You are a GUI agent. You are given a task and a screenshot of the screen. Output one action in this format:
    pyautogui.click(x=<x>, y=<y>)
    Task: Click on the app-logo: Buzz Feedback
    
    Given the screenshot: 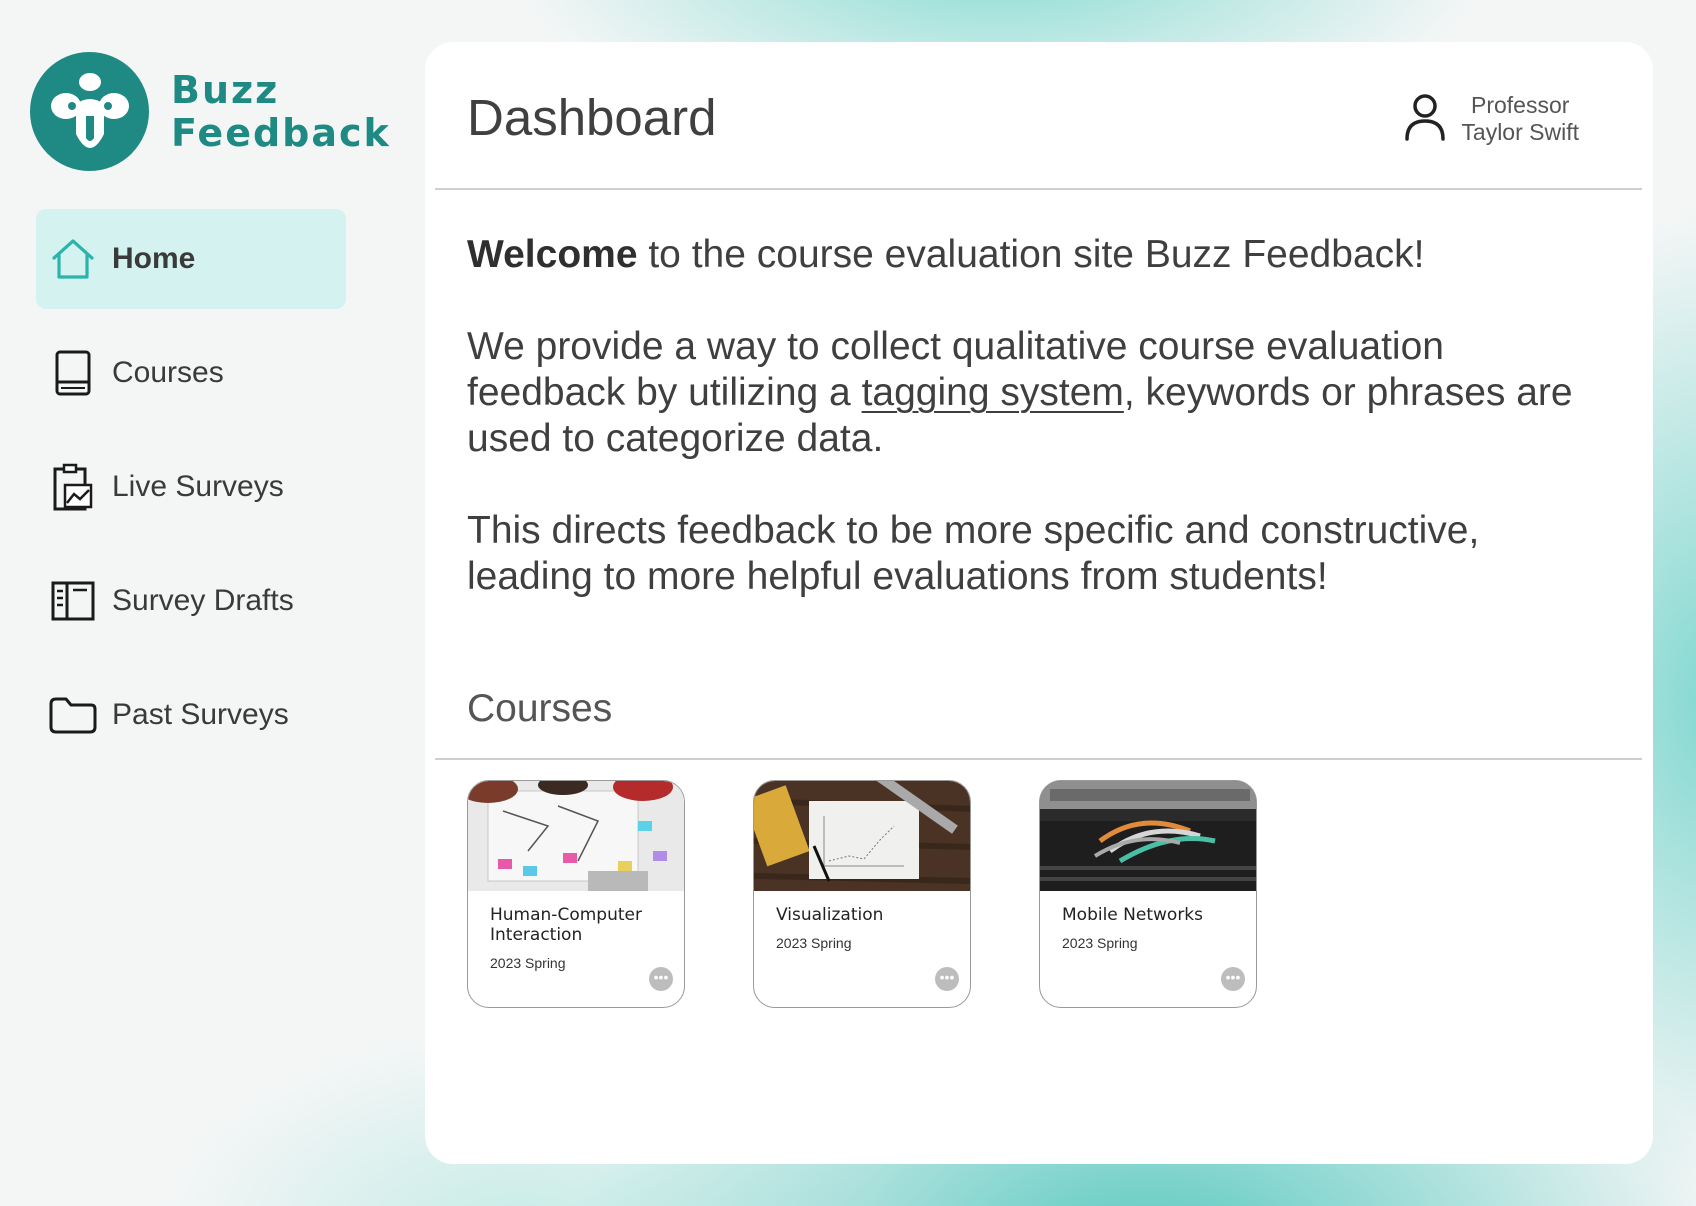 What is the action you would take?
    pyautogui.click(x=210, y=111)
    